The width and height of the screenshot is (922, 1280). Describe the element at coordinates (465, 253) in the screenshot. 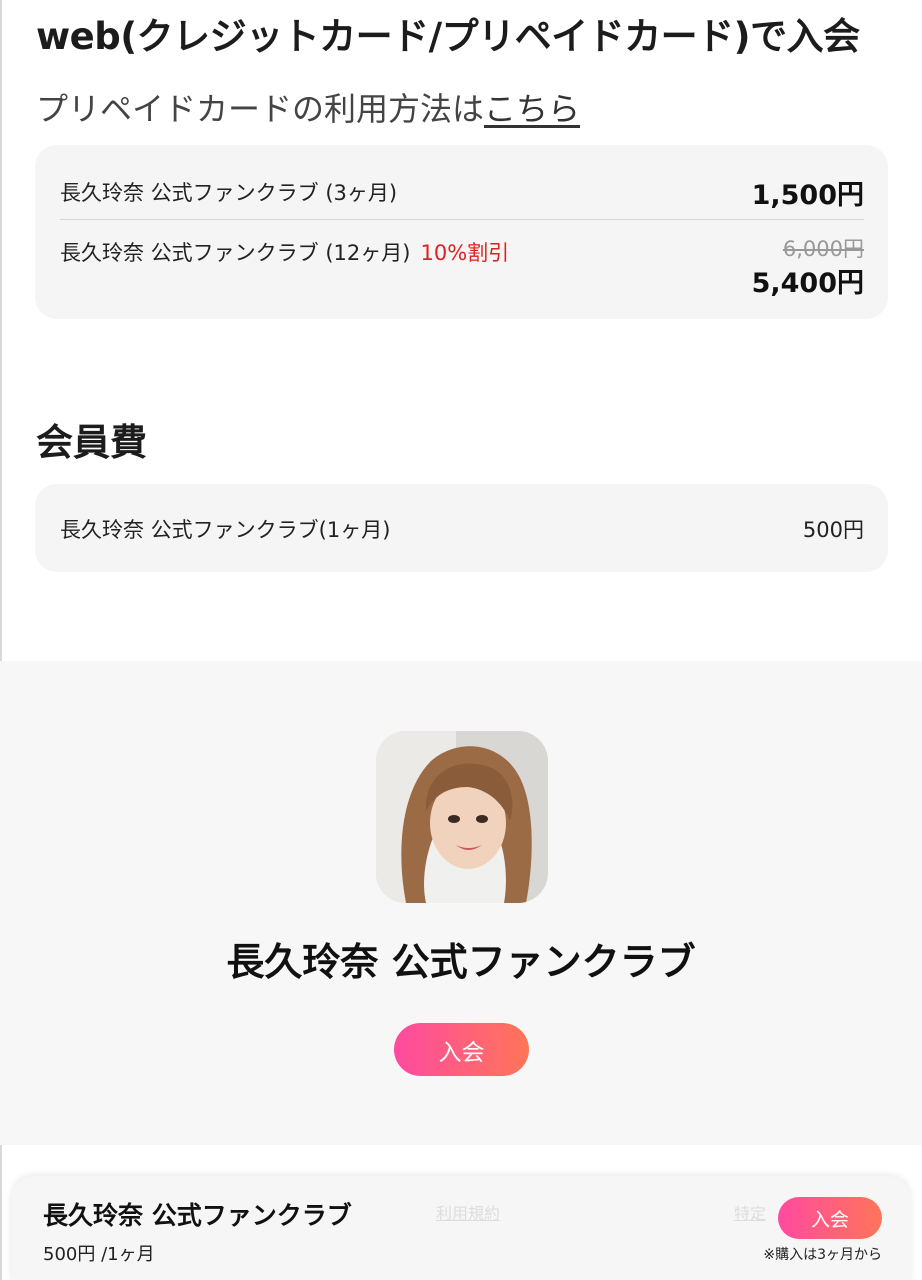

I see `discount-label: 10%割引` at that location.